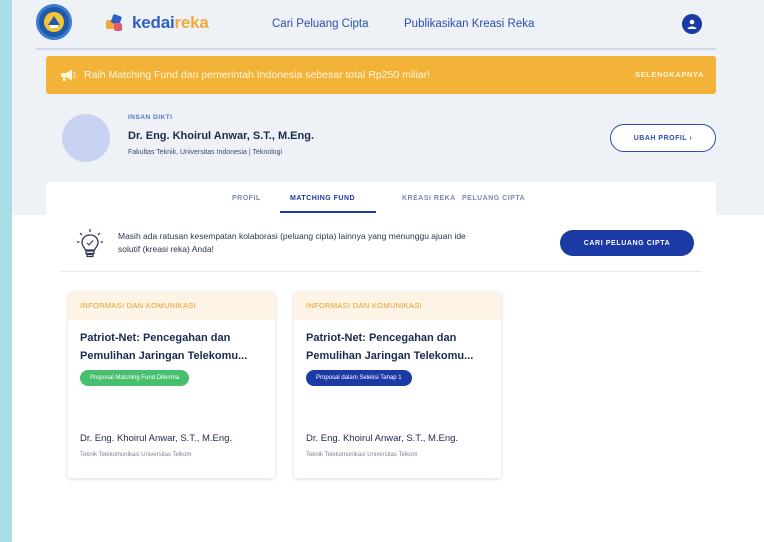  What do you see at coordinates (191, 22) in the screenshot?
I see `brand-name-part2: reka` at bounding box center [191, 22].